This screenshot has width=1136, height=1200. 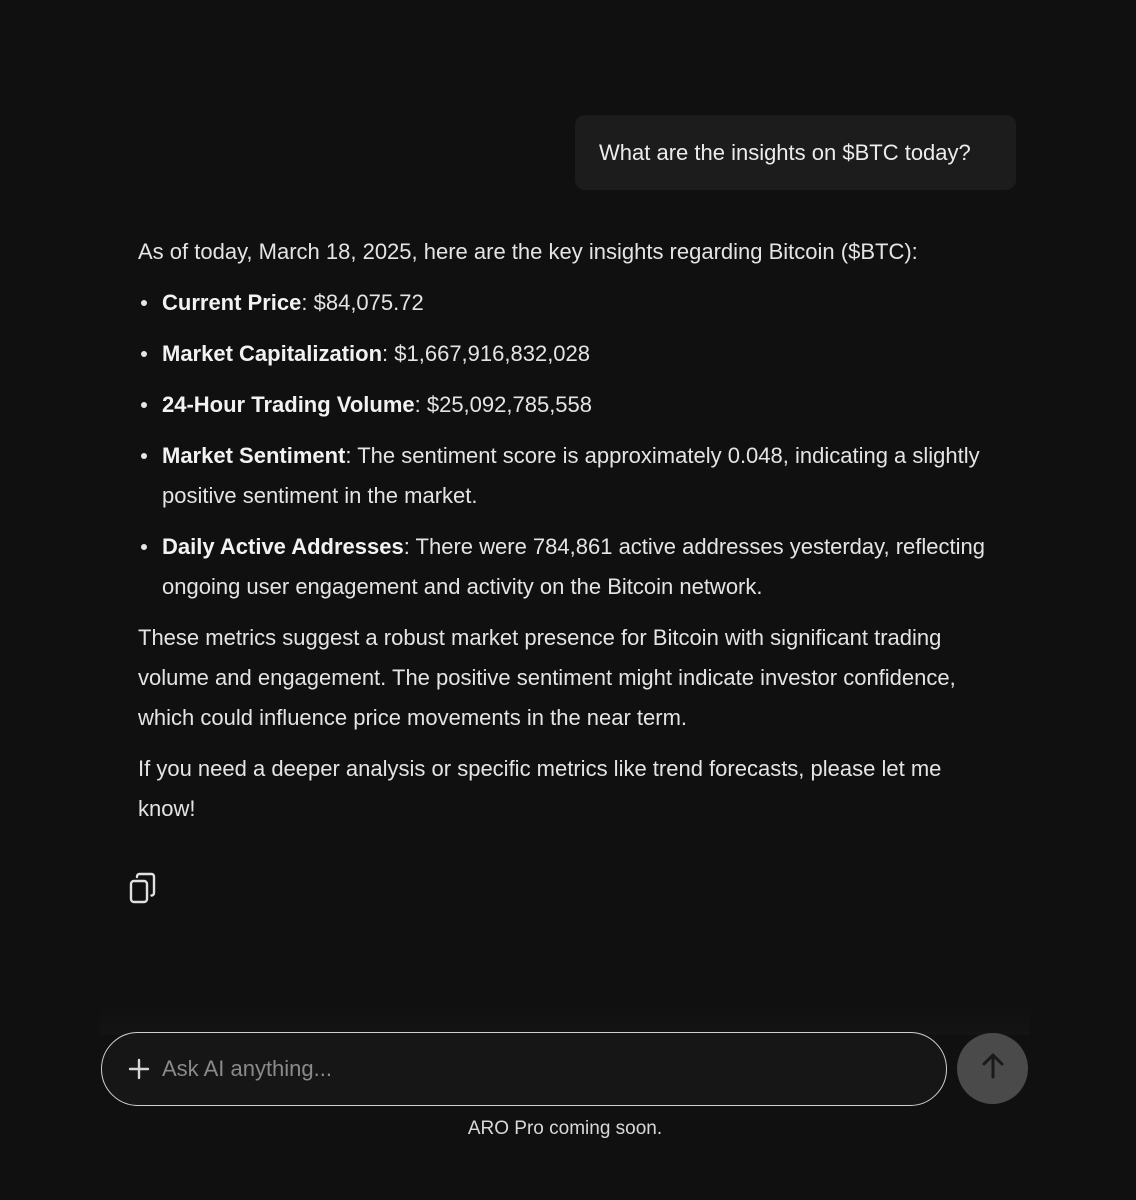 I want to click on bullet-label: Daily Active Addresses, so click(x=283, y=546).